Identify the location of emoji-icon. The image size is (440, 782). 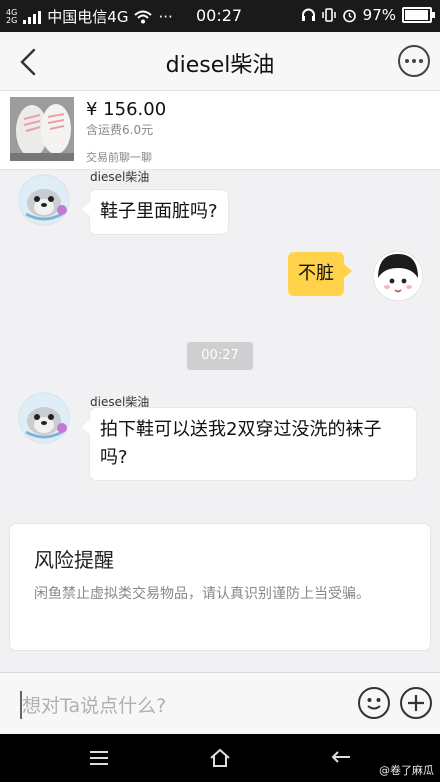
(374, 704).